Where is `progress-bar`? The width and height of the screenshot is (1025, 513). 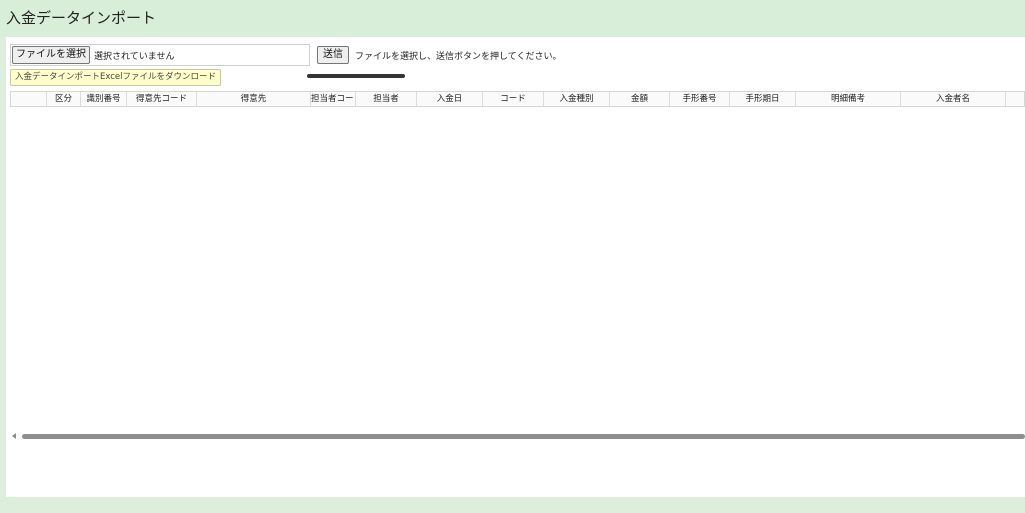
progress-bar is located at coordinates (356, 76).